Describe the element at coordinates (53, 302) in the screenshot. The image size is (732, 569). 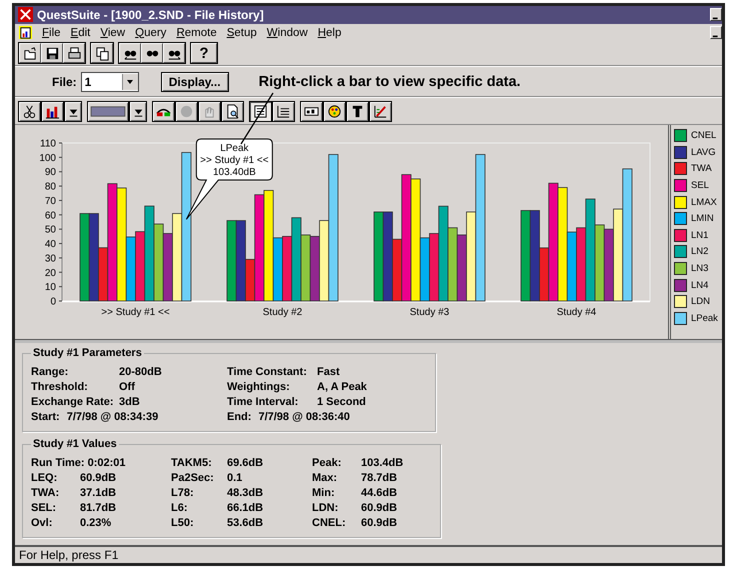
I see `y-tick-label: 0` at that location.